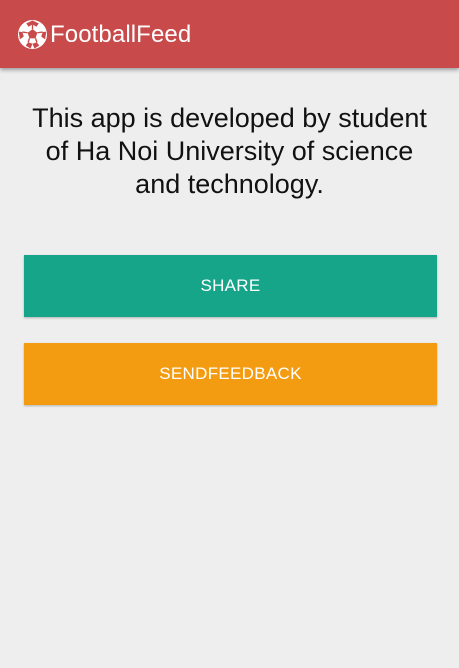  Describe the element at coordinates (121, 34) in the screenshot. I see `app-title: FootballFeed` at that location.